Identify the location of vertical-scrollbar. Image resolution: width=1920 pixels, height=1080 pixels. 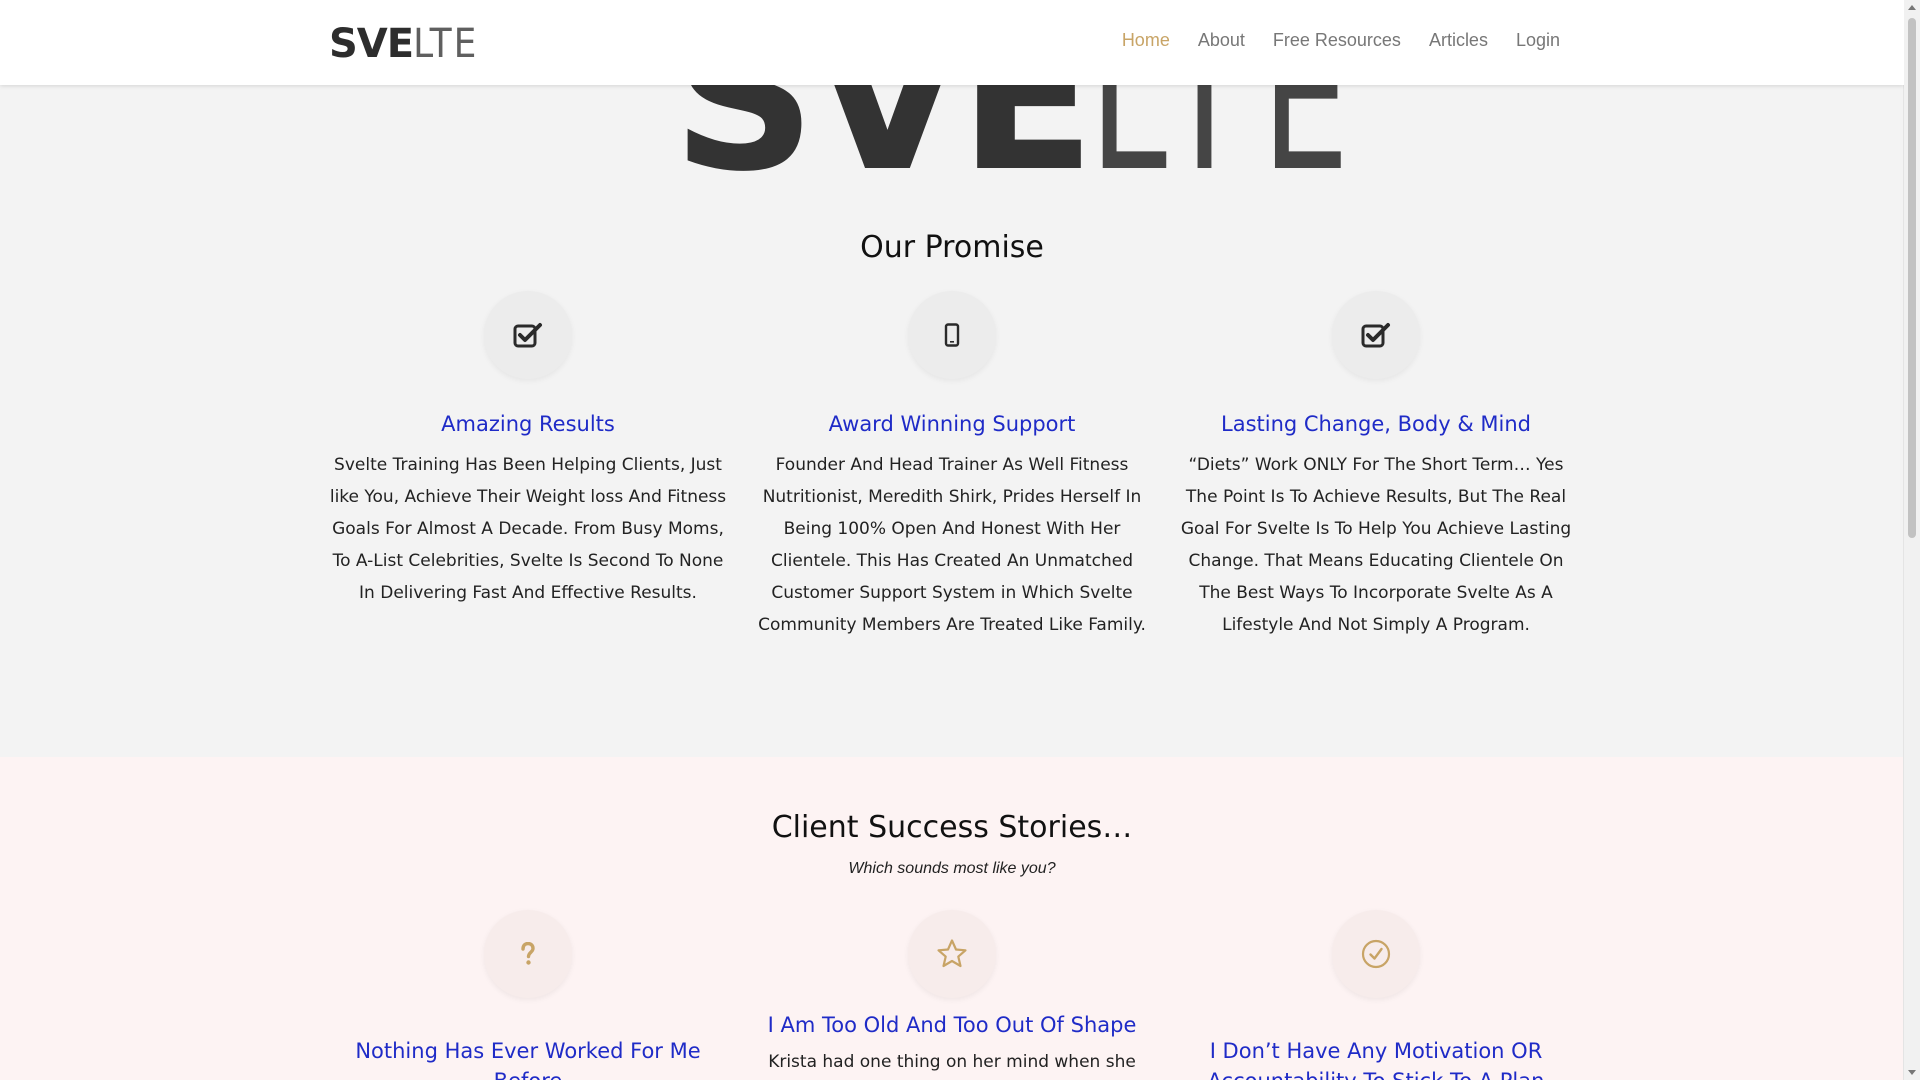
(1911, 540).